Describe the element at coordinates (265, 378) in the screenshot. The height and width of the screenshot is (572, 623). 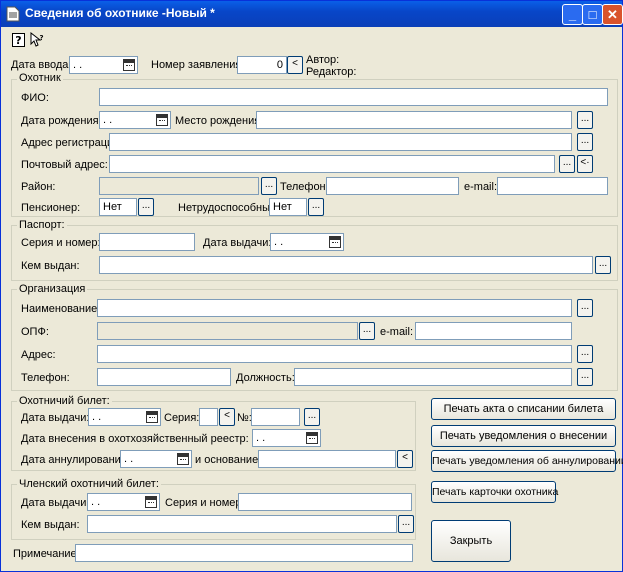
I see `org-position-label: Должность:` at that location.